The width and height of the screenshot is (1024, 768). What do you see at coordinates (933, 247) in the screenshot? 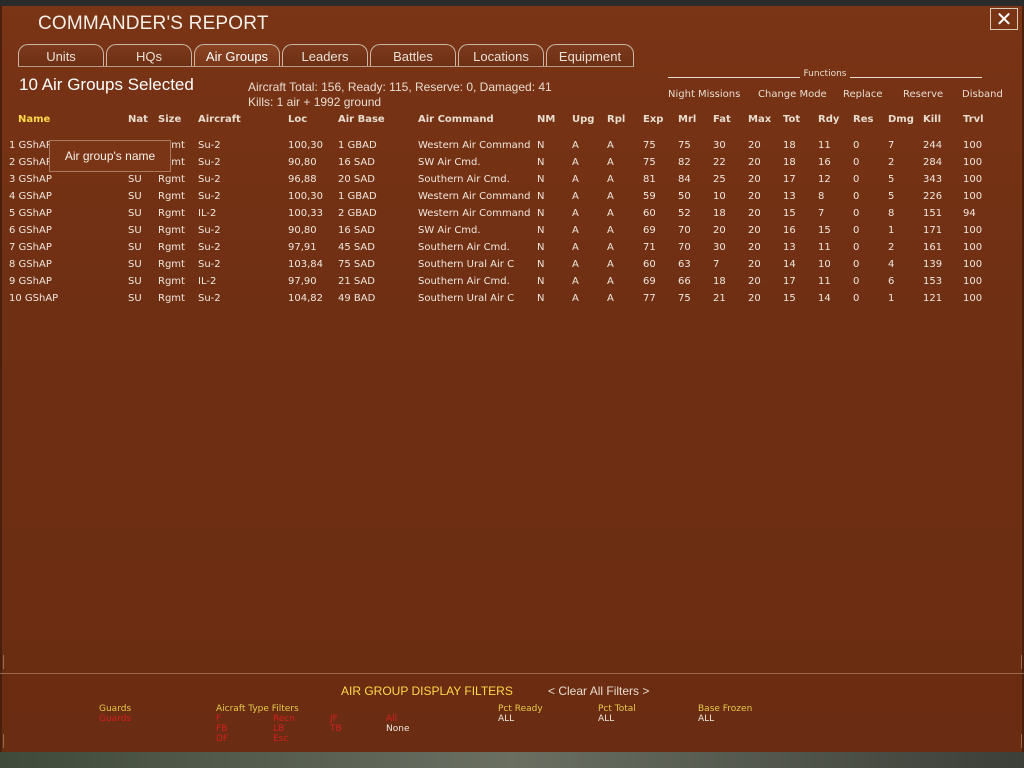
I see `cell-kill: 161` at bounding box center [933, 247].